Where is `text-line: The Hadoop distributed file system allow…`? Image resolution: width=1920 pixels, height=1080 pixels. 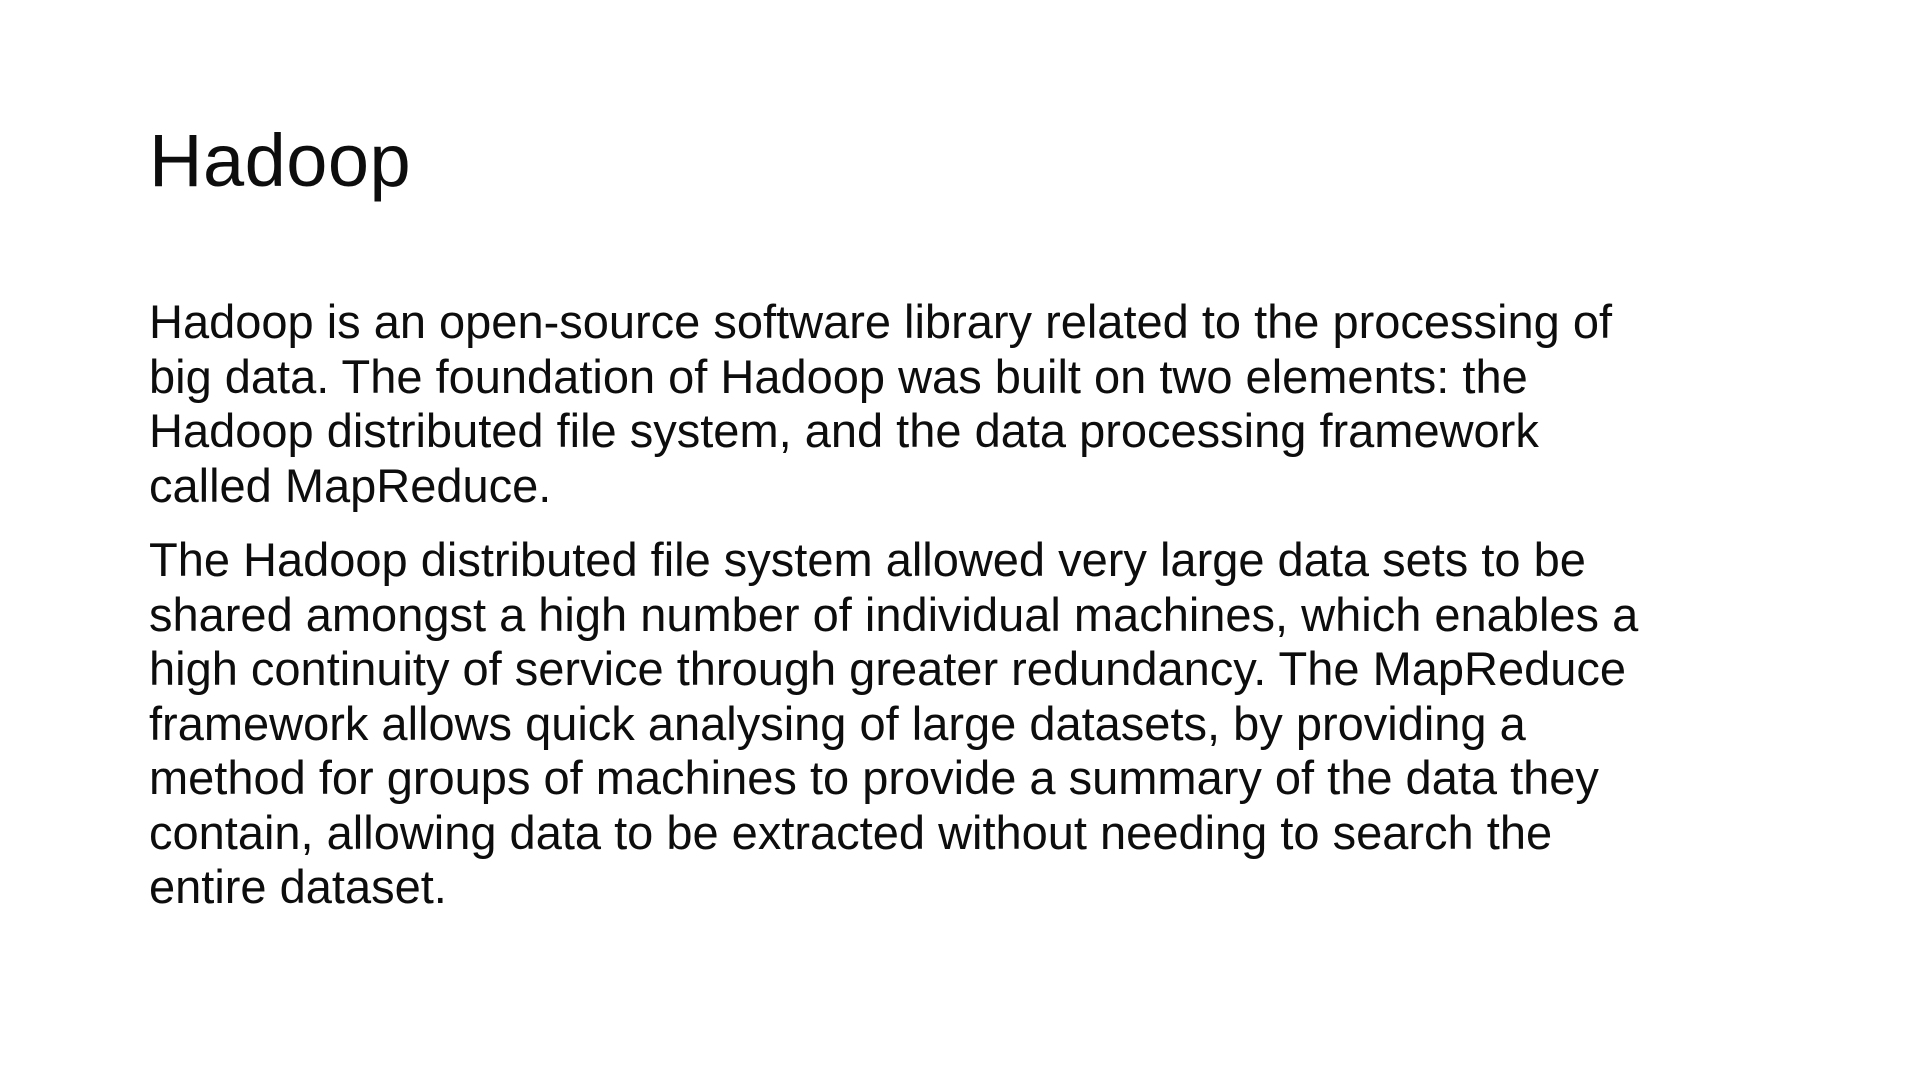
text-line: The Hadoop distributed file system allow… is located at coordinates (867, 559).